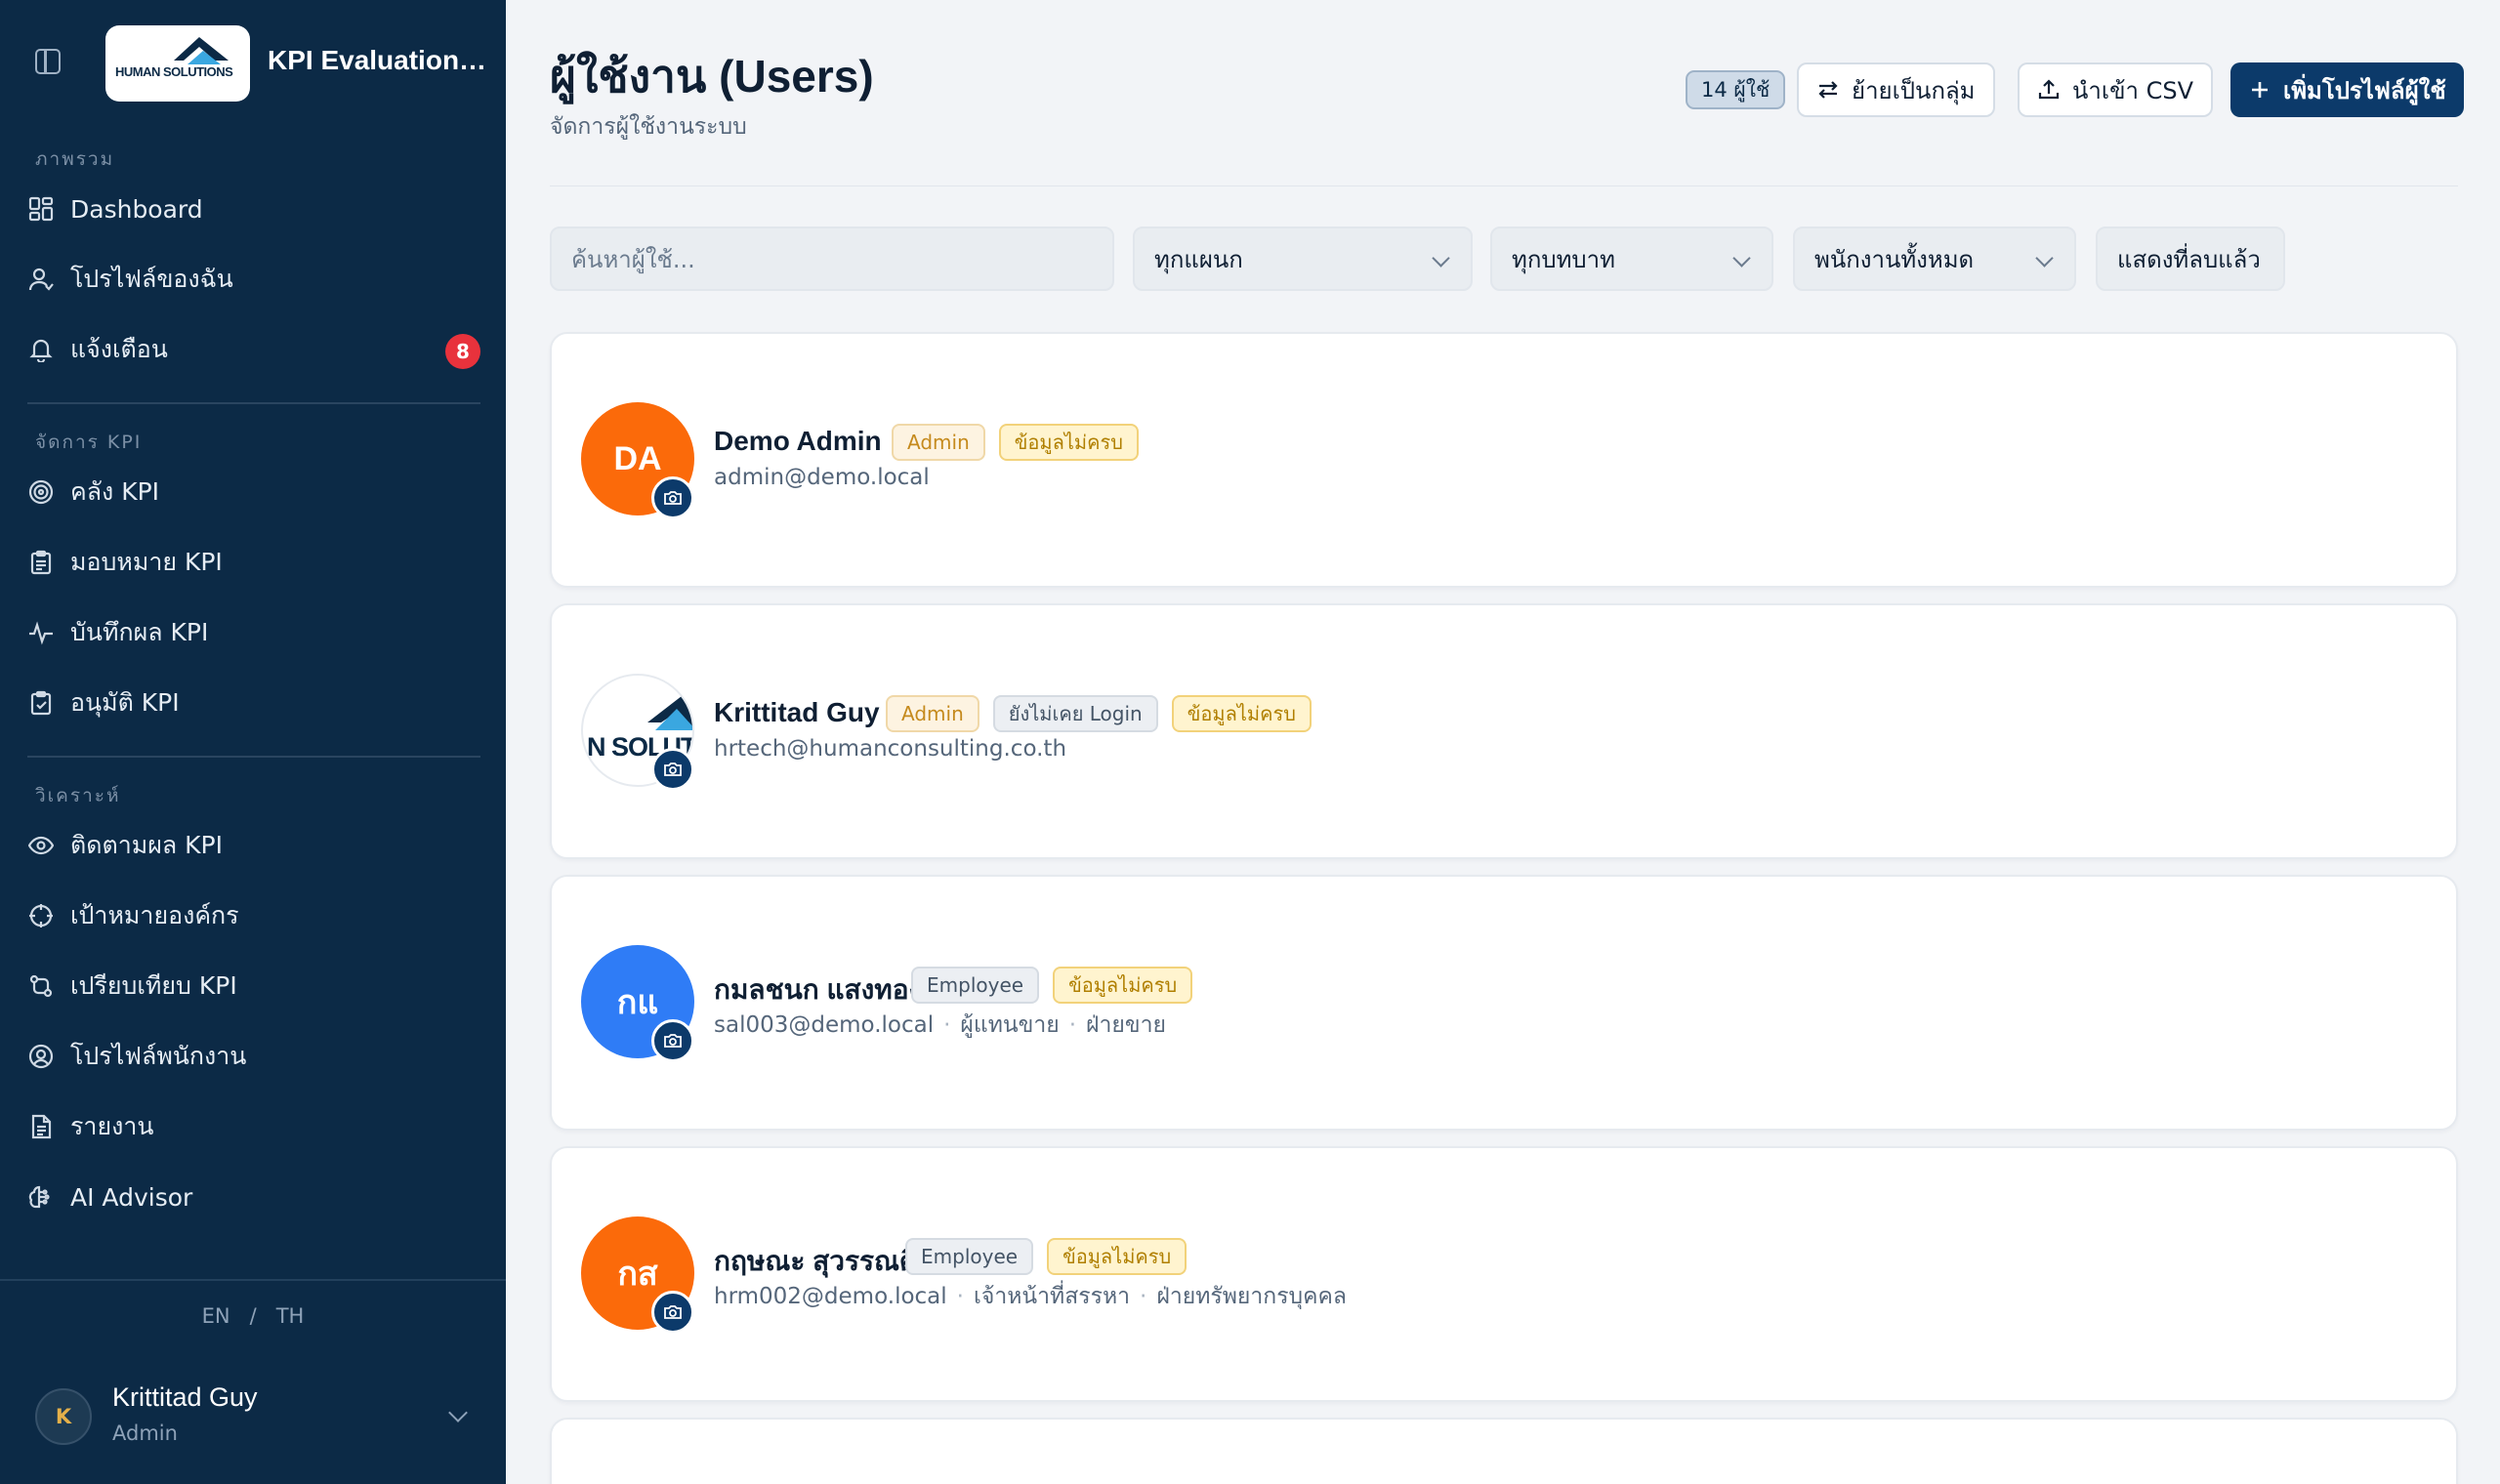  I want to click on user-position: เจ้าหน้าที่สรรหา, so click(1052, 1297).